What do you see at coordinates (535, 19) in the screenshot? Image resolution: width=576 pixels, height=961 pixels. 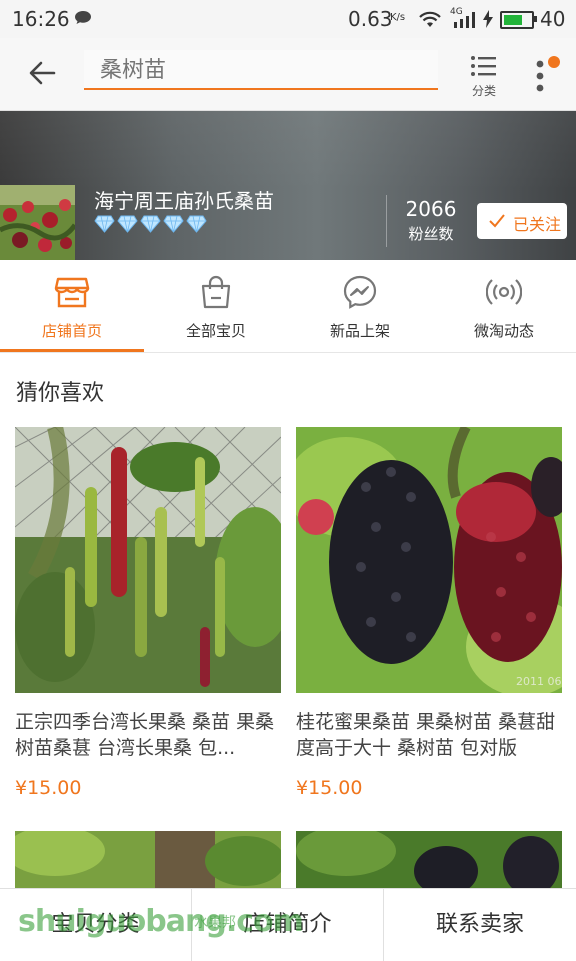 I see `battery-cap` at bounding box center [535, 19].